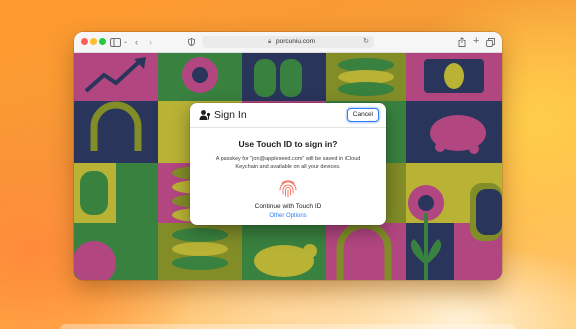 This screenshot has width=576, height=336. Describe the element at coordinates (288, 216) in the screenshot. I see `other-options-link: Other Options` at that location.